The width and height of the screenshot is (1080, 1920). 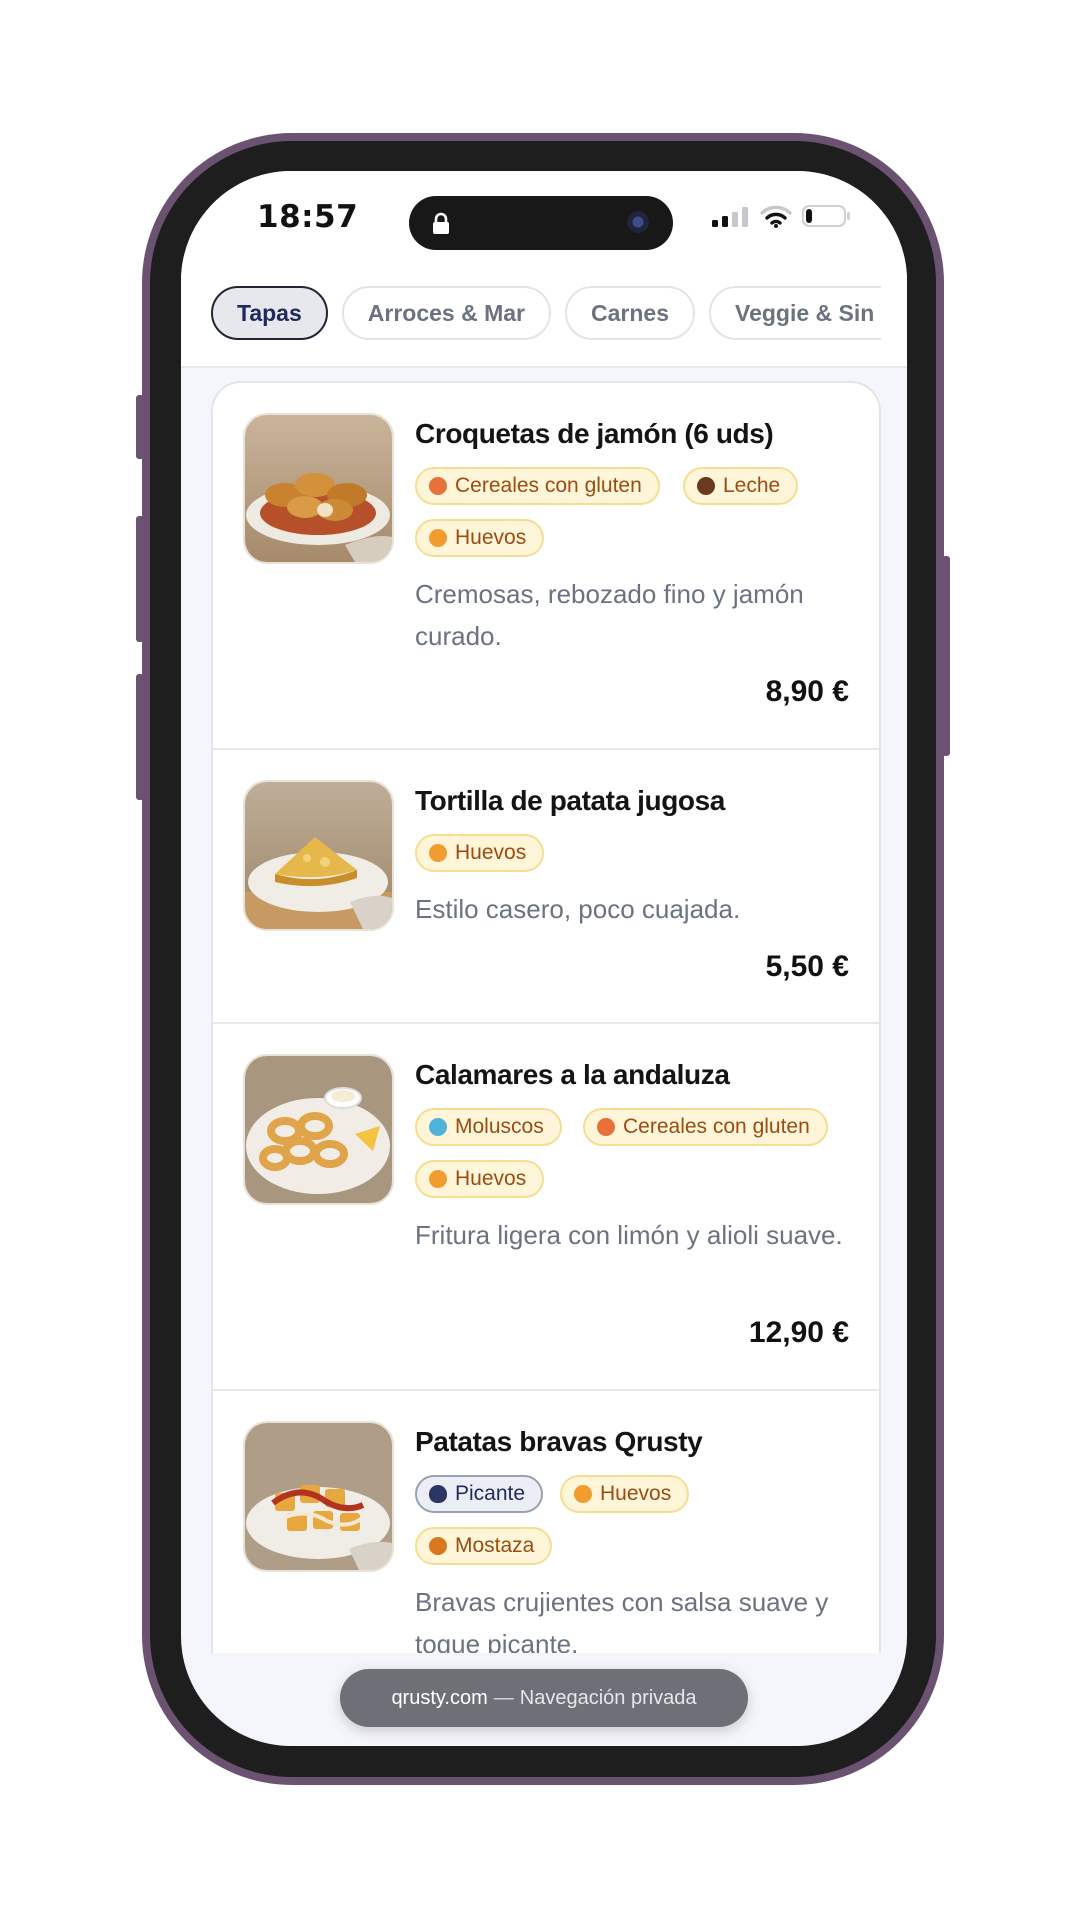 I want to click on allergen-label: Picante, so click(x=490, y=1493).